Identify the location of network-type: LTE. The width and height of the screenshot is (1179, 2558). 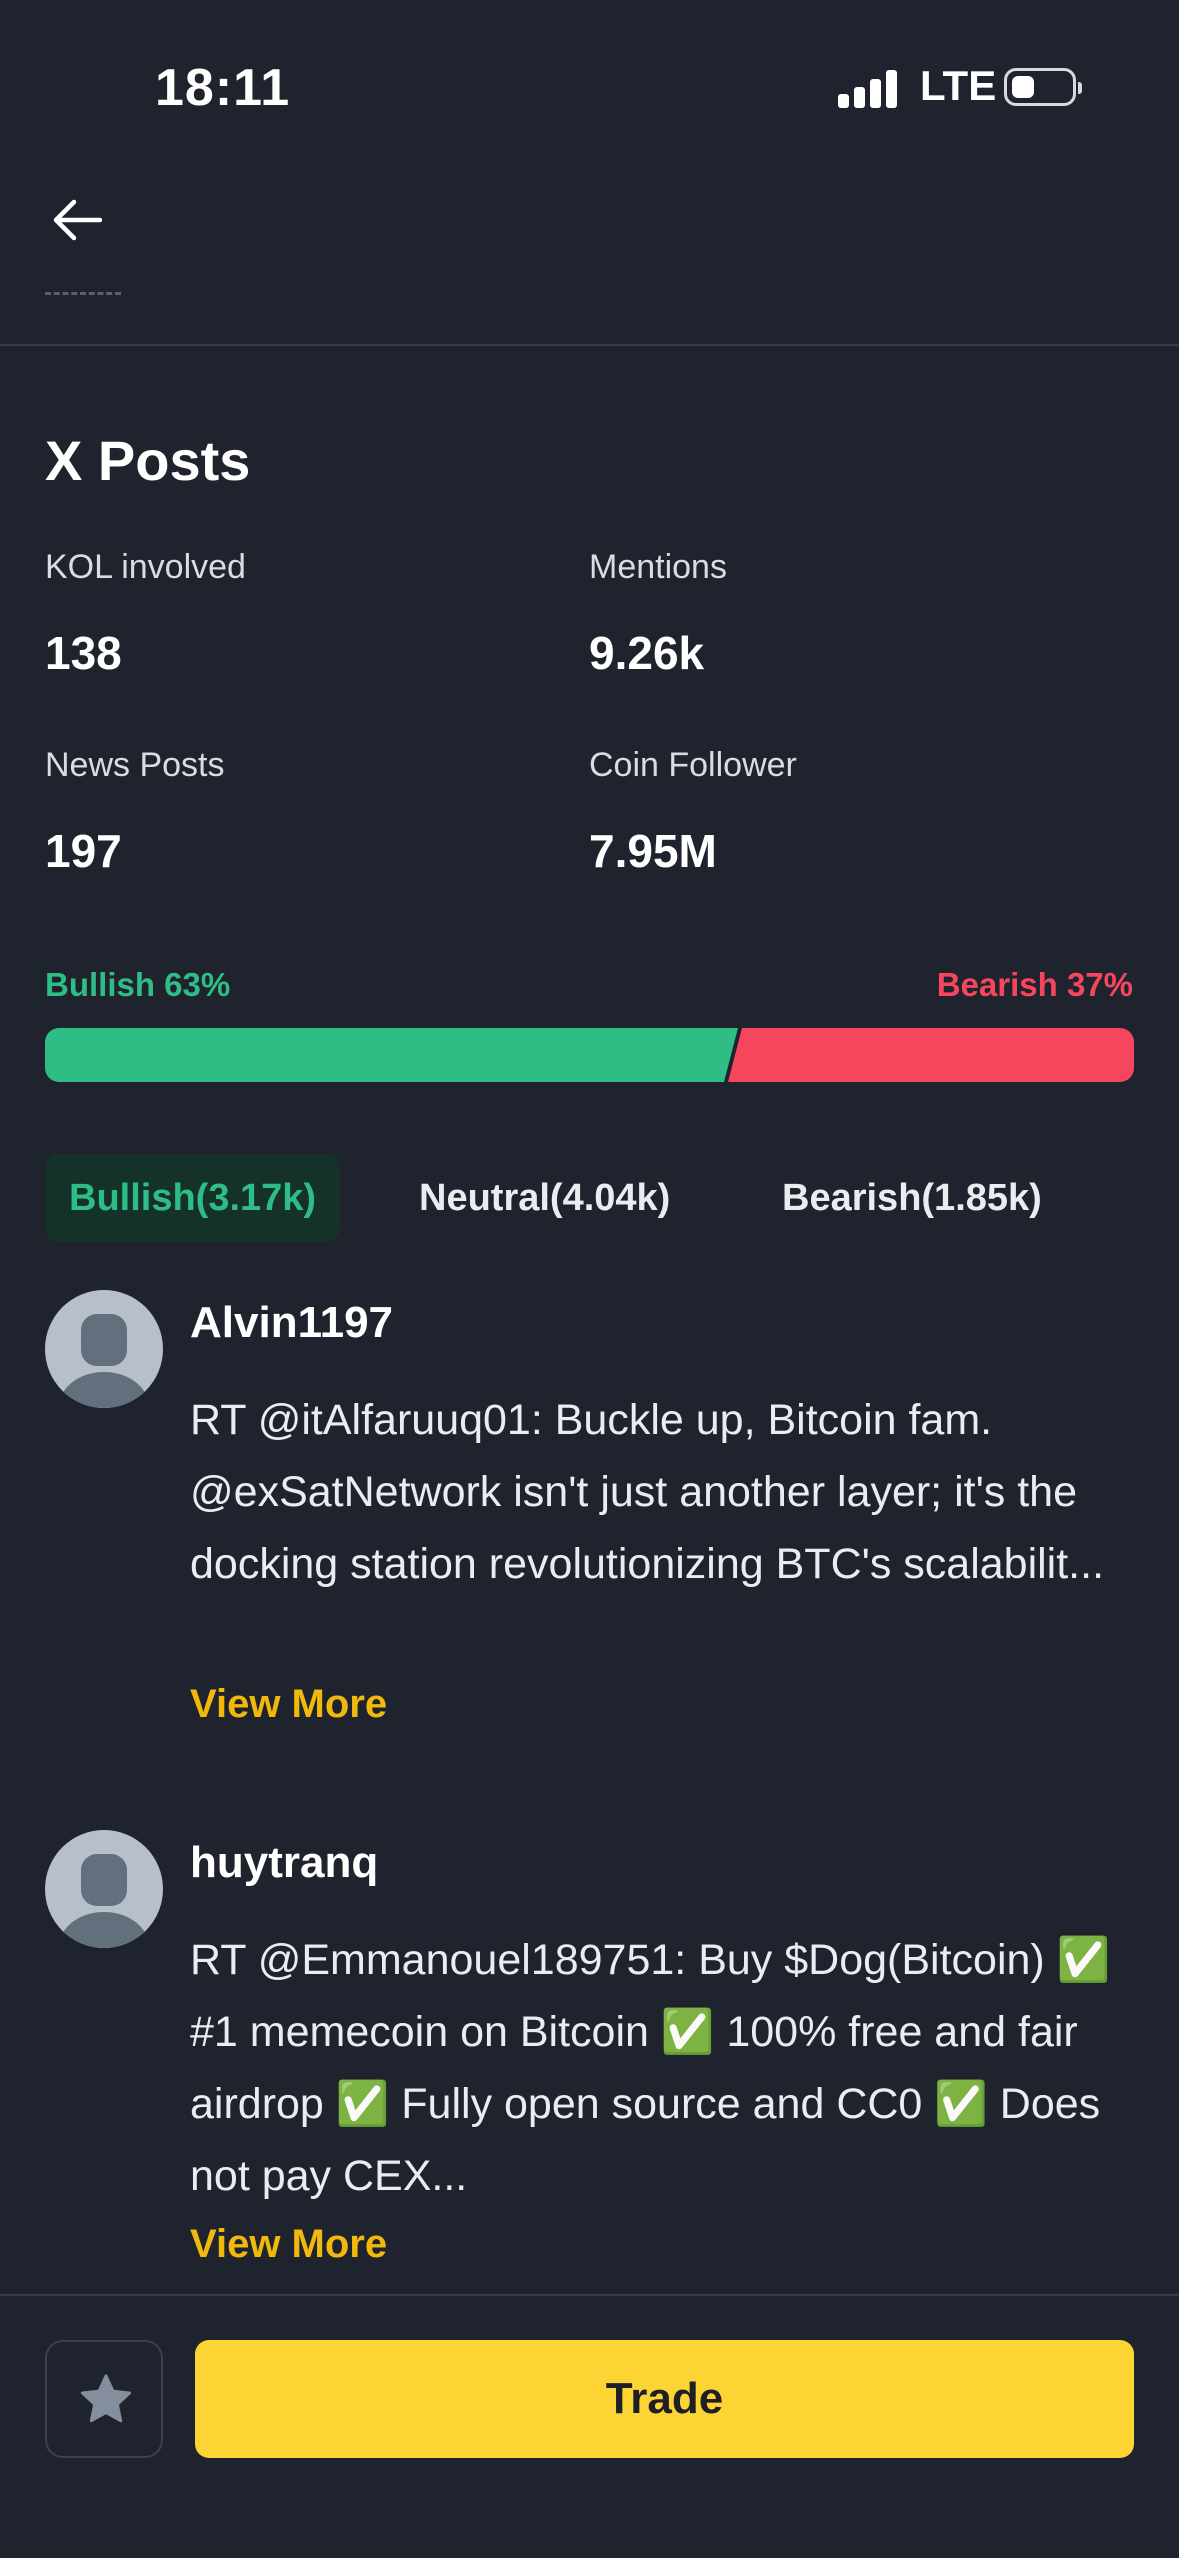
(958, 85).